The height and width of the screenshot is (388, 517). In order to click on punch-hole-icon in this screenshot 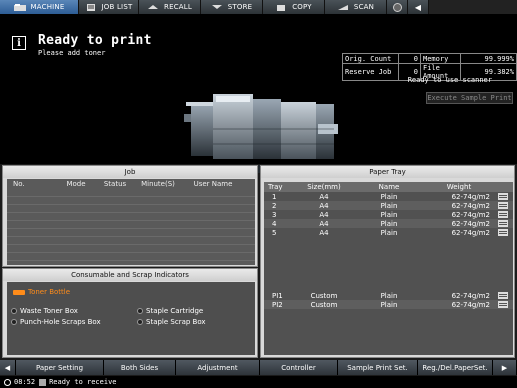, I will do `click(14, 322)`.